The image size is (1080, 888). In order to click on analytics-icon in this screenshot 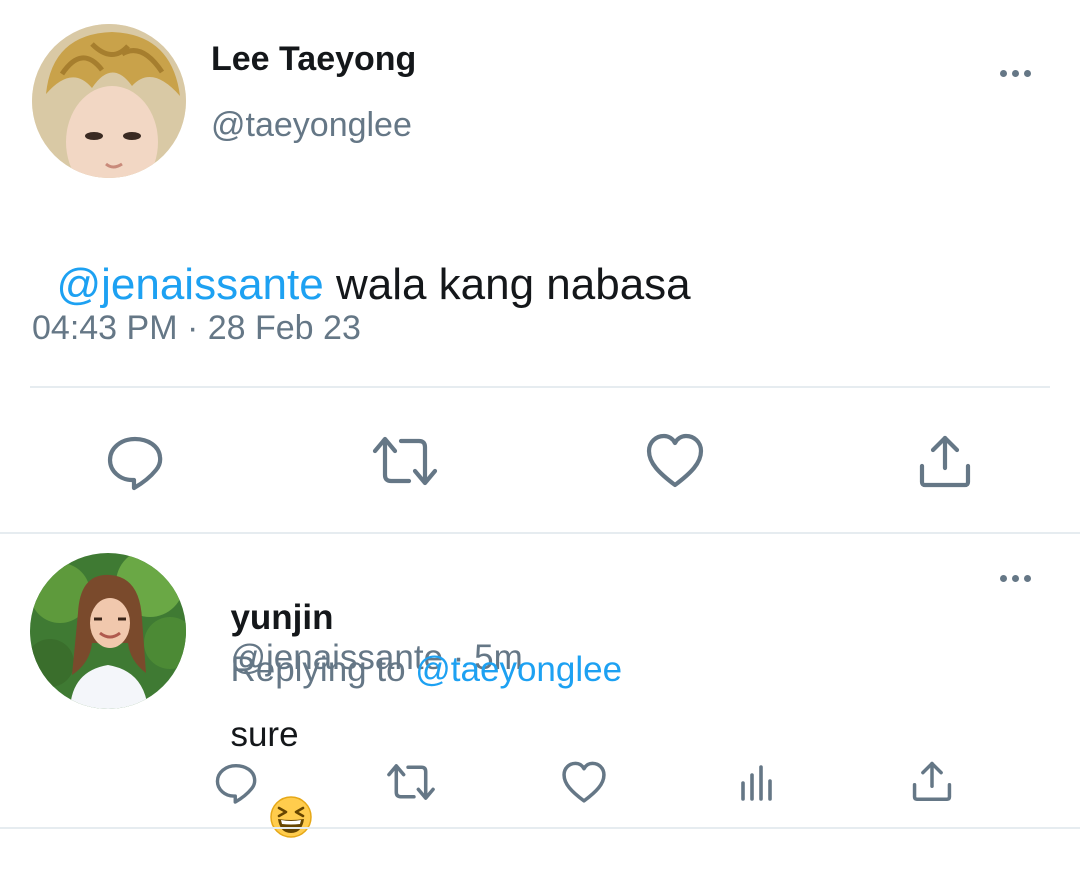, I will do `click(758, 783)`.